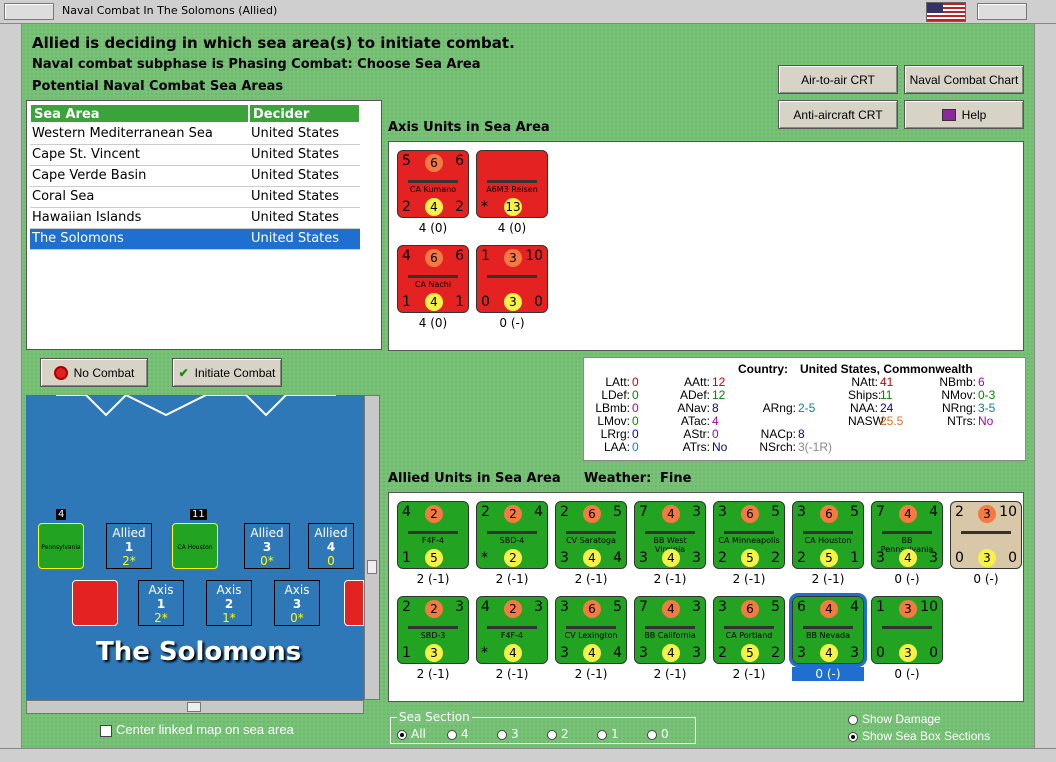 Image resolution: width=1056 pixels, height=762 pixels. Describe the element at coordinates (433, 284) in the screenshot. I see `unit-name: CA Nachi` at that location.